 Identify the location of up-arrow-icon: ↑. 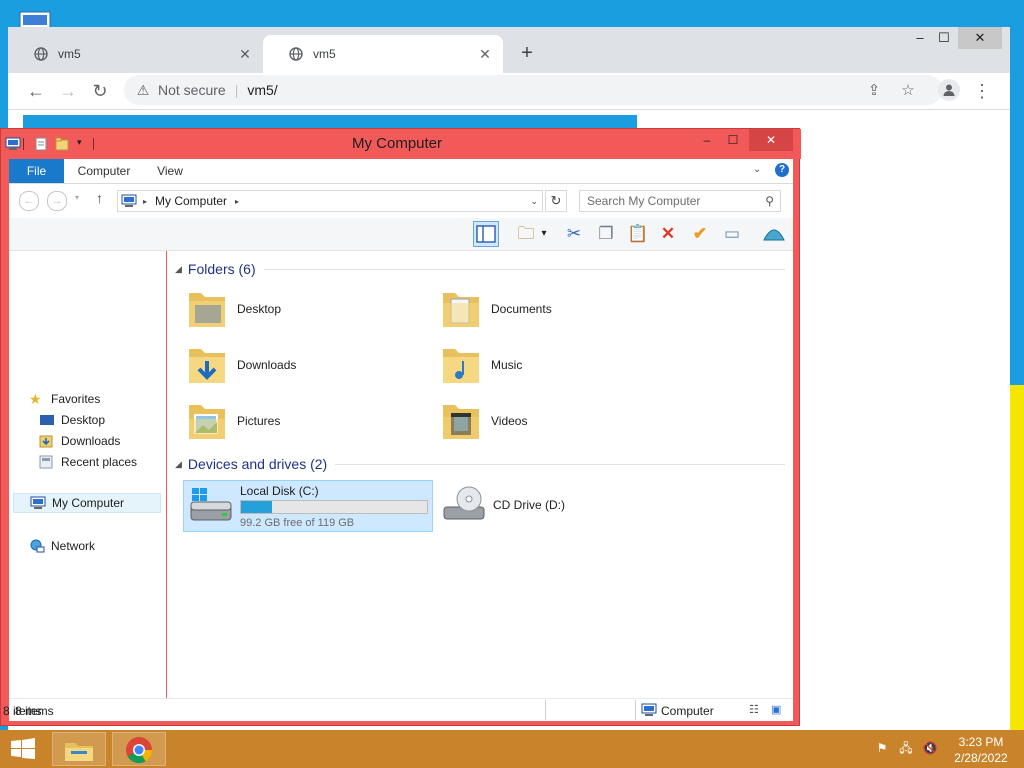
(99, 198).